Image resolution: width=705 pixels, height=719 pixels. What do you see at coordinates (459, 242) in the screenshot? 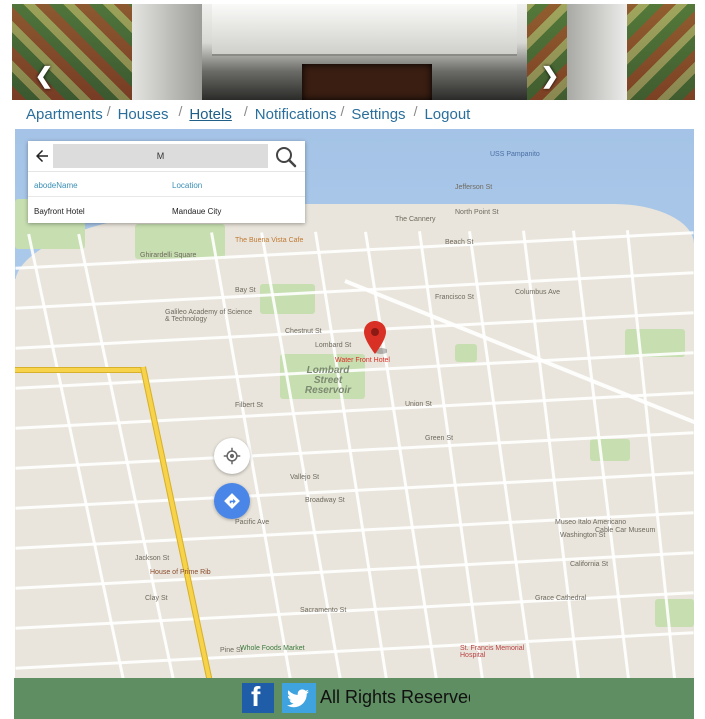
I see `street-label: Beach St` at bounding box center [459, 242].